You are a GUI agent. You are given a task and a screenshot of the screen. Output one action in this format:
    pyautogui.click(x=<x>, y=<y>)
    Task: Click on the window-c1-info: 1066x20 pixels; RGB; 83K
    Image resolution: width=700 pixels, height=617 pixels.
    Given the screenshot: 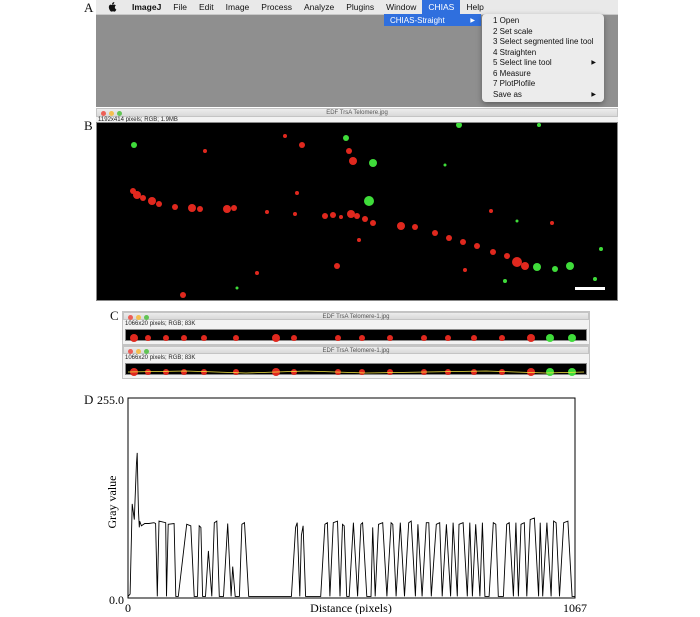 What is the action you would take?
    pyautogui.click(x=356, y=324)
    